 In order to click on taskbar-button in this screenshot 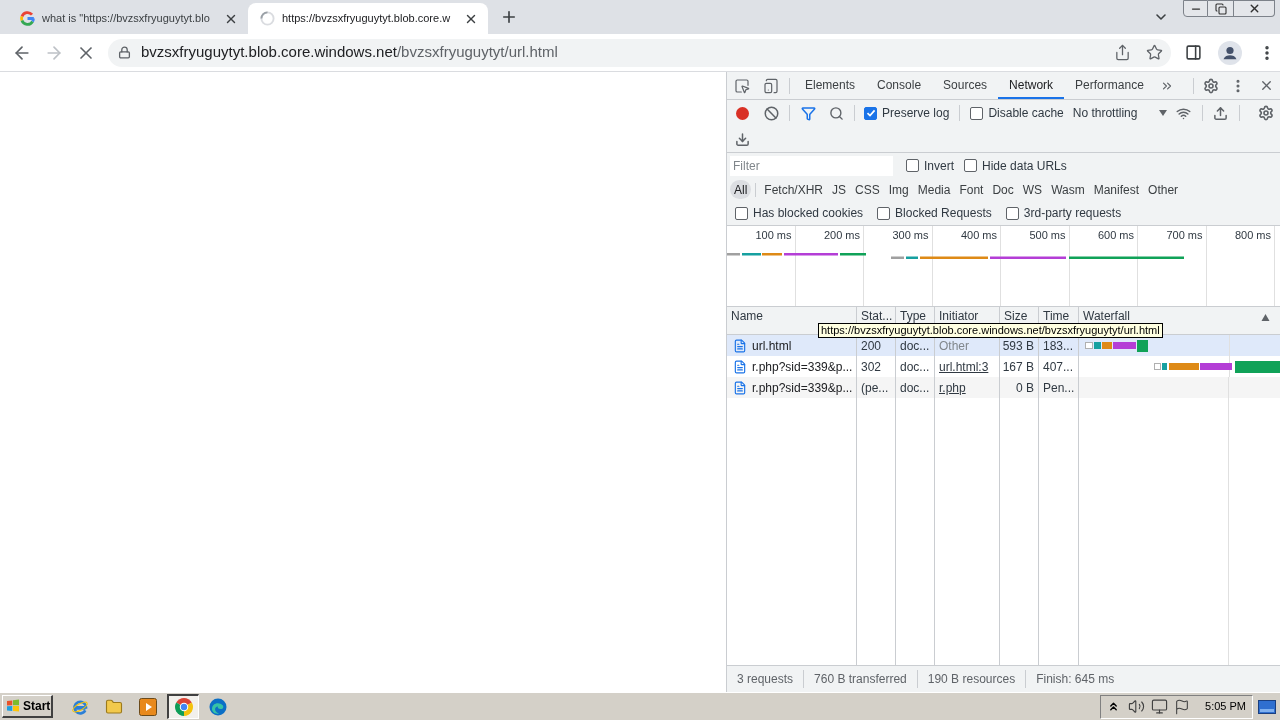, I will do `click(183, 706)`.